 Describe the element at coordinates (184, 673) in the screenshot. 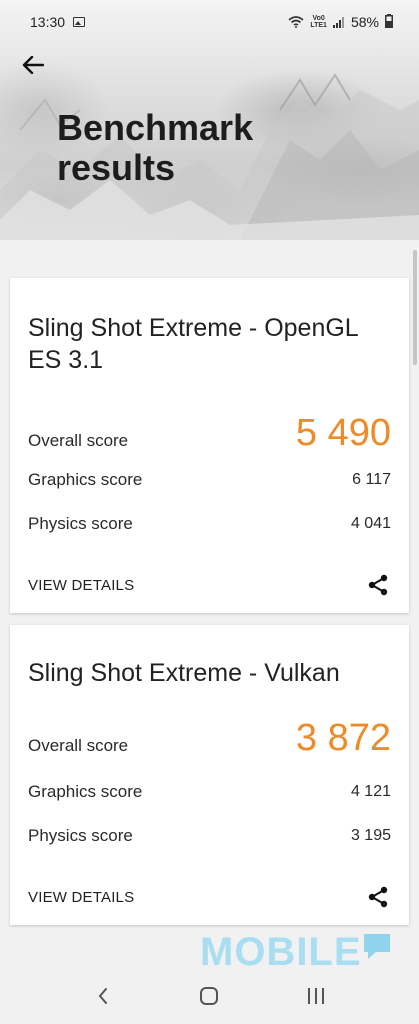

I see `card-title: Sling Shot Extreme - Vulkan` at that location.